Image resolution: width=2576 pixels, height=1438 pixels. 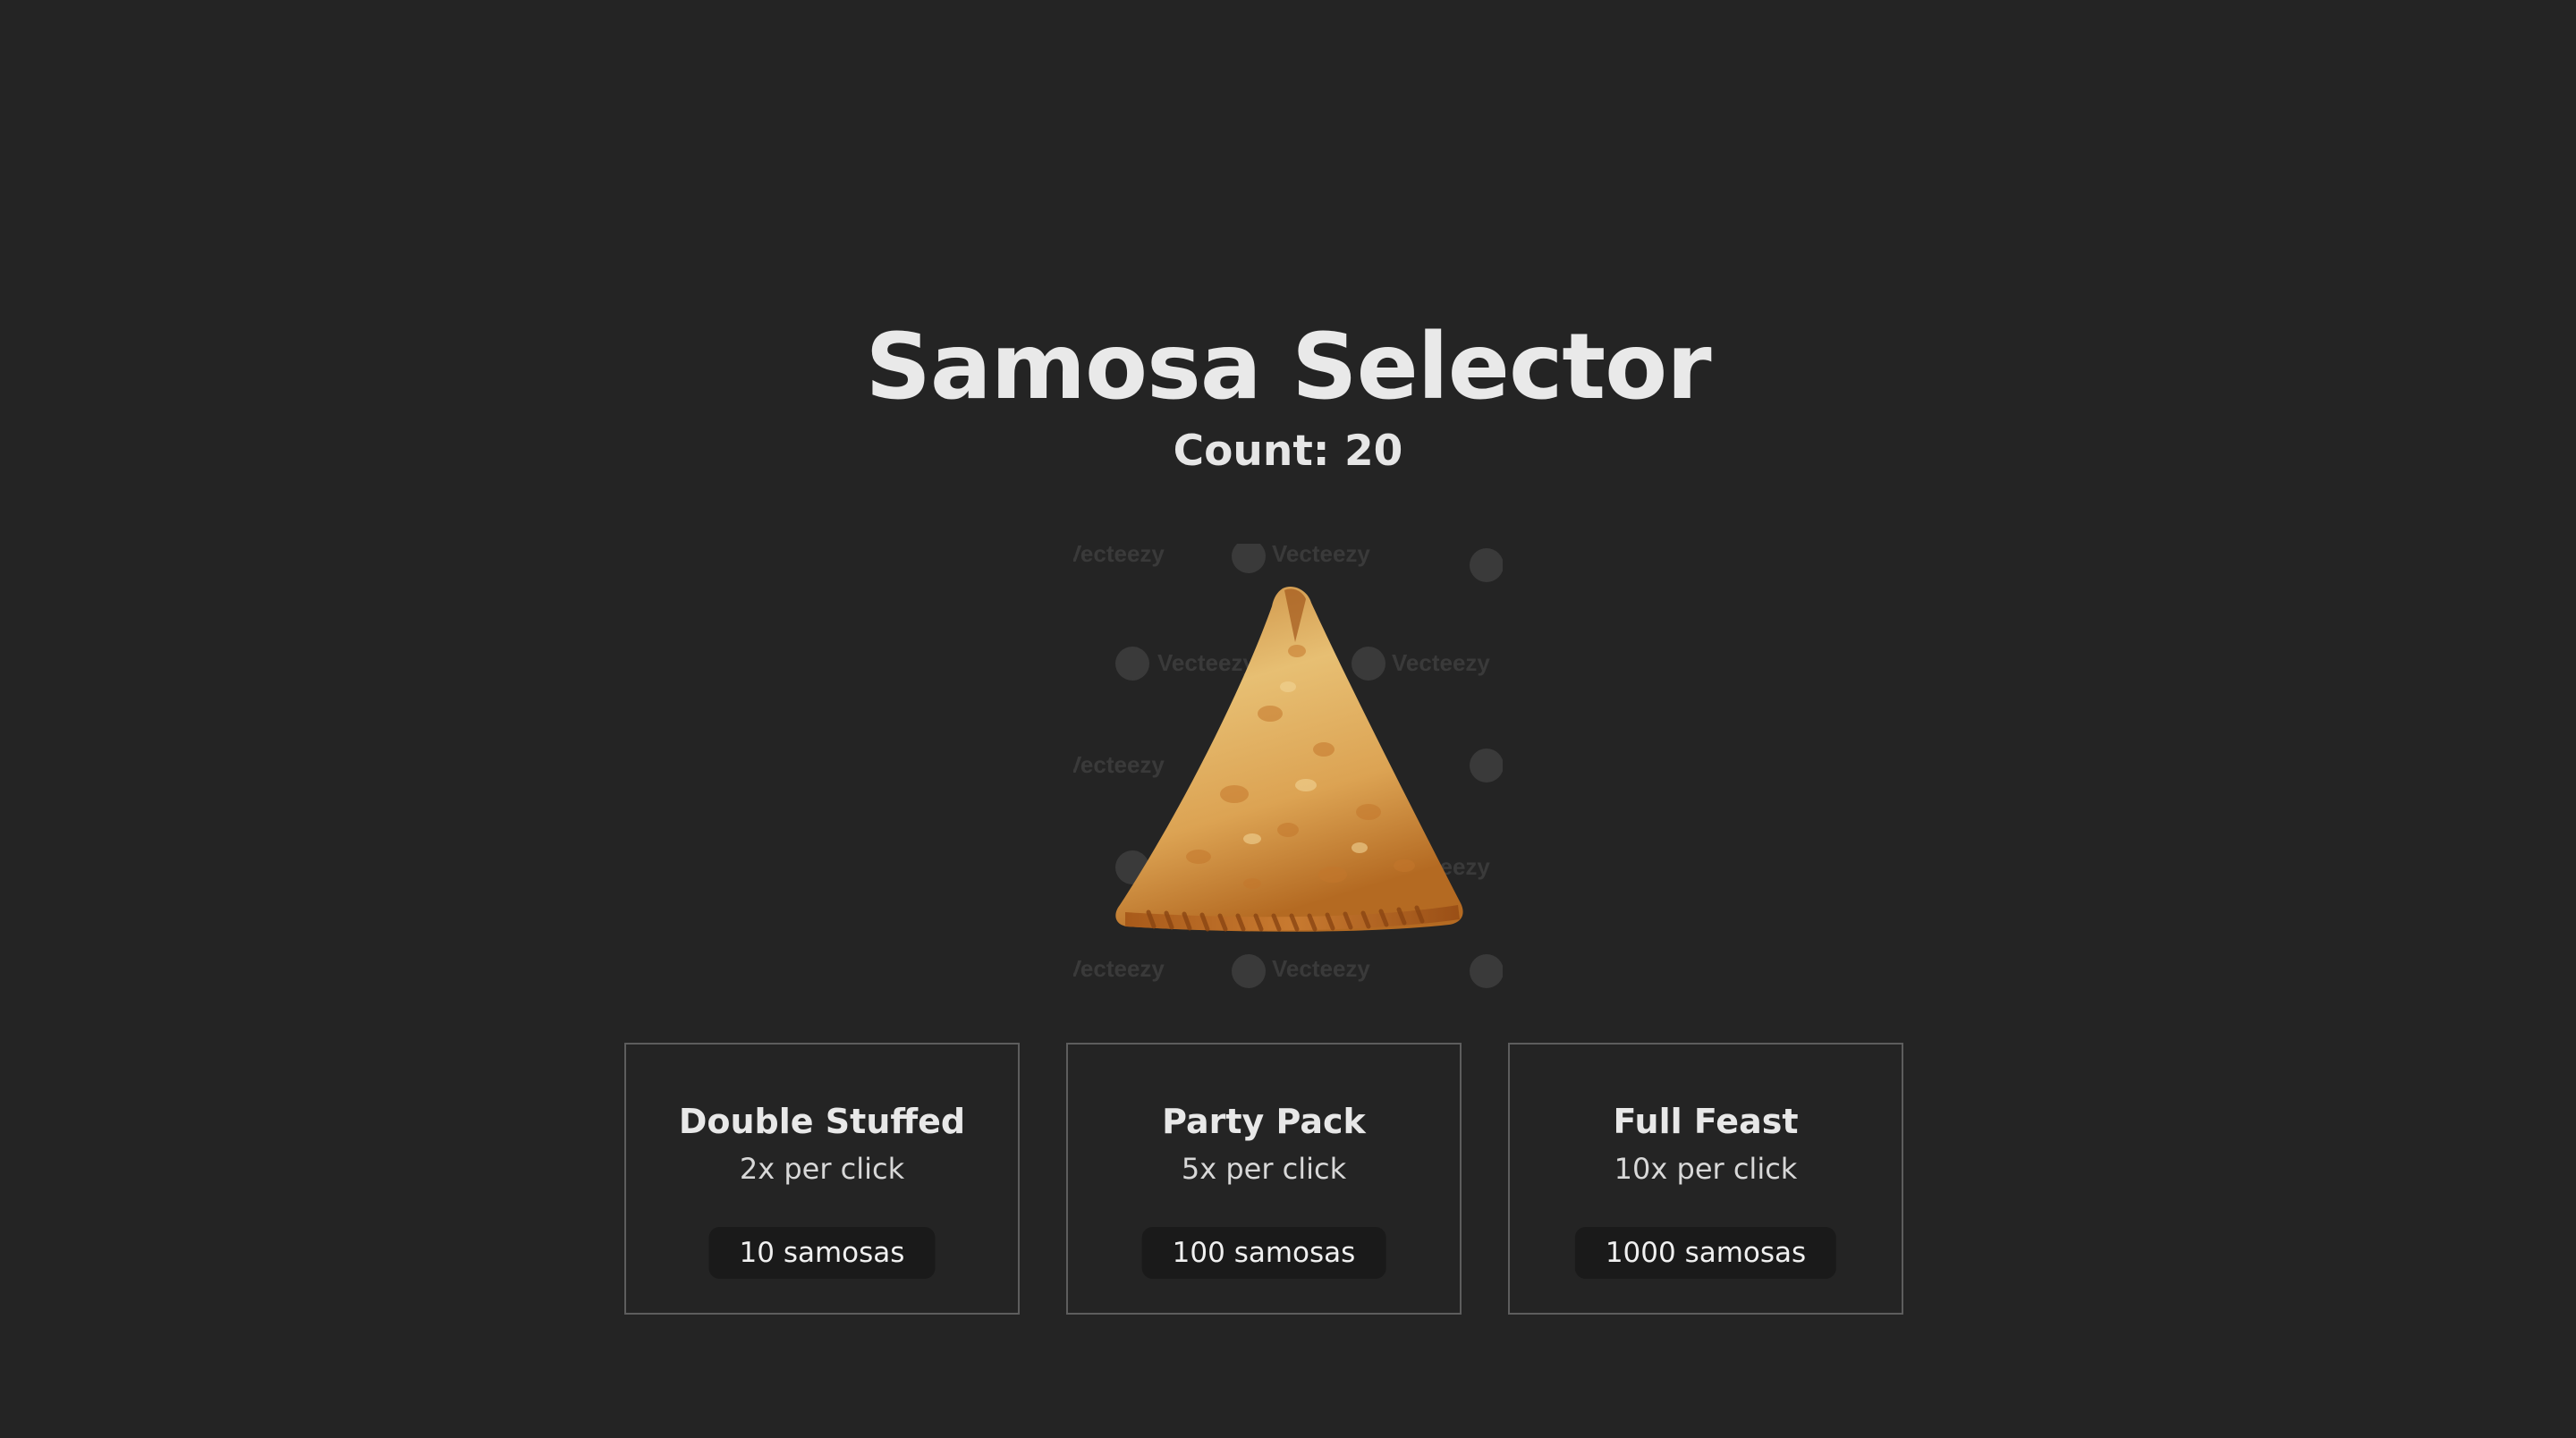 I want to click on upgrade-rate: 10x per click, so click(x=1706, y=1169).